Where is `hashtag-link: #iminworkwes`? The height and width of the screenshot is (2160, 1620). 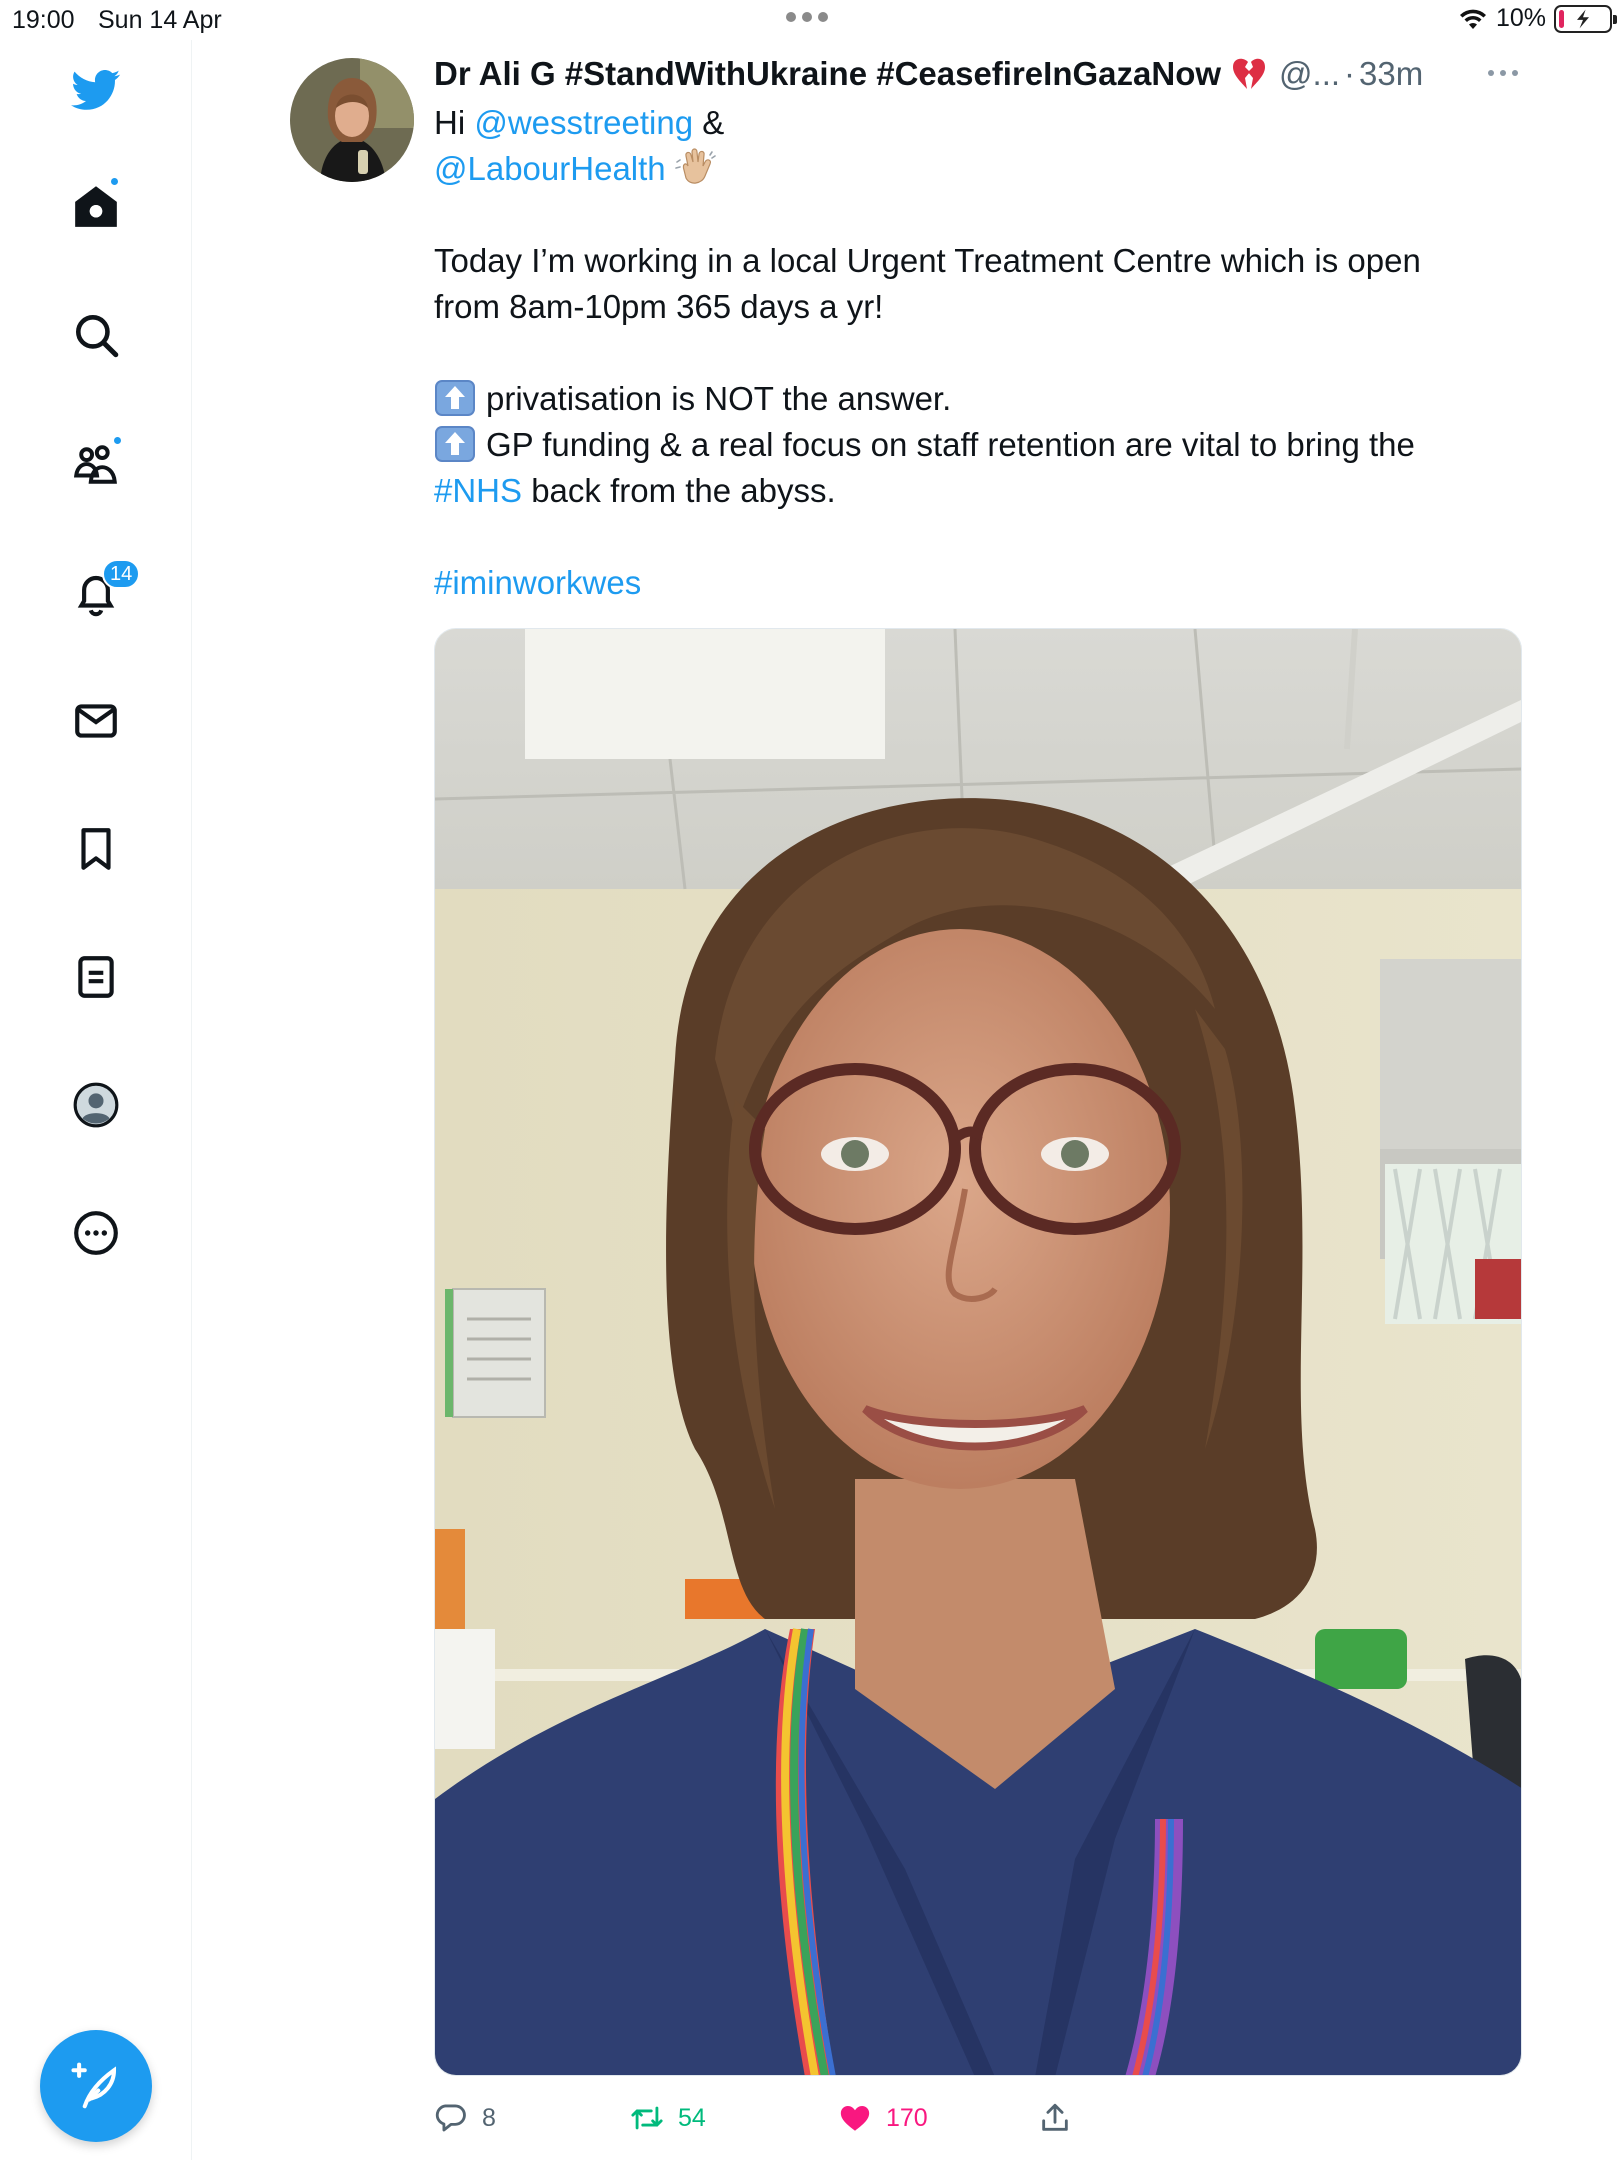 hashtag-link: #iminworkwes is located at coordinates (537, 582).